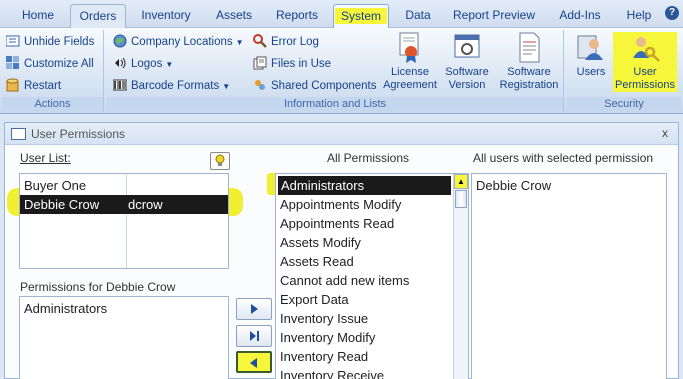 Image resolution: width=683 pixels, height=379 pixels. Describe the element at coordinates (220, 161) in the screenshot. I see `lightbulb-icon` at that location.